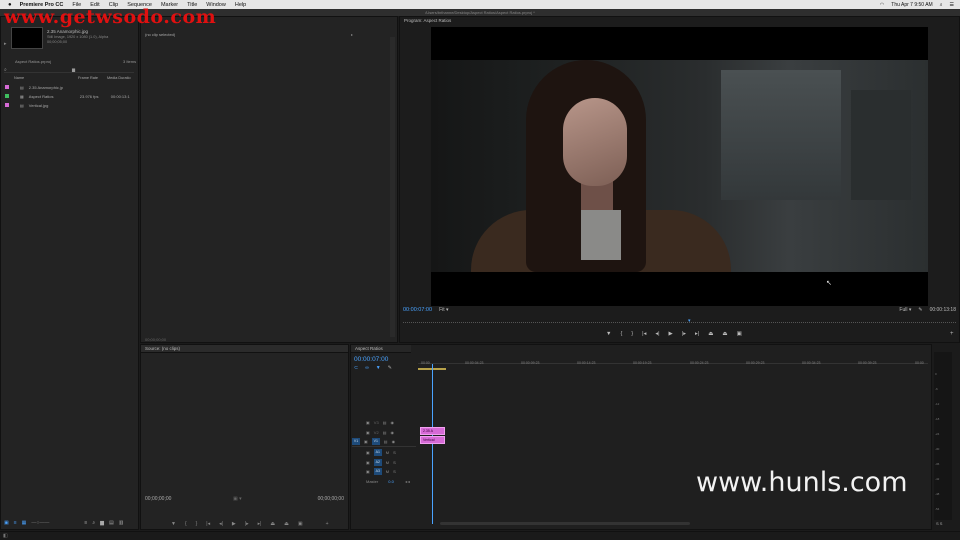 The height and width of the screenshot is (540, 960). I want to click on track-label: A1, so click(377, 452).